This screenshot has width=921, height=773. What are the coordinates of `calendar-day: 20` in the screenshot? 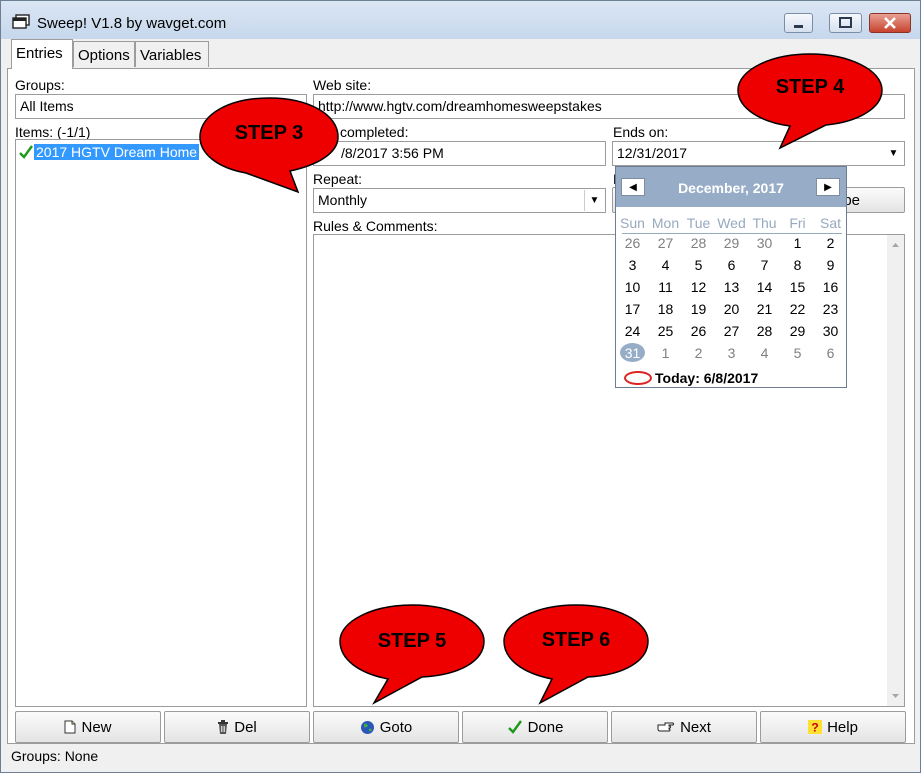 It's located at (731, 309).